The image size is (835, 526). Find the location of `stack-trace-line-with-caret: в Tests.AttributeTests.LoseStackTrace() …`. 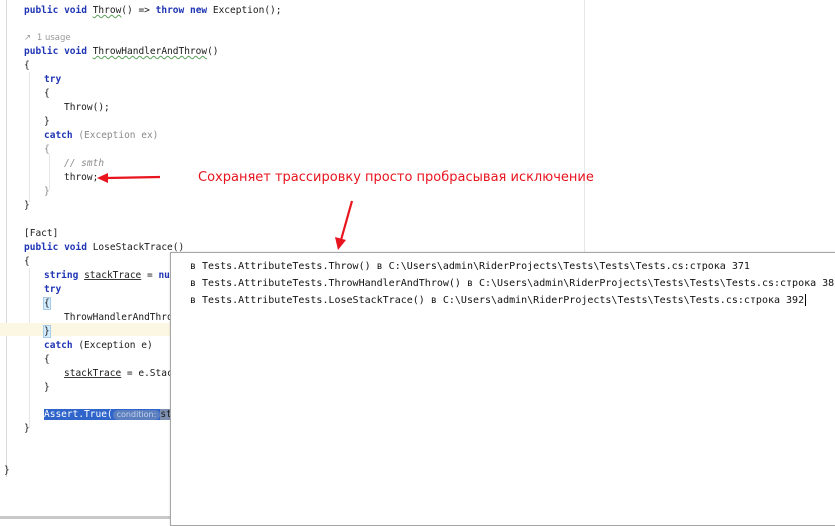

stack-trace-line-with-caret: в Tests.AttributeTests.LoseStackTrace() … is located at coordinates (498, 301).